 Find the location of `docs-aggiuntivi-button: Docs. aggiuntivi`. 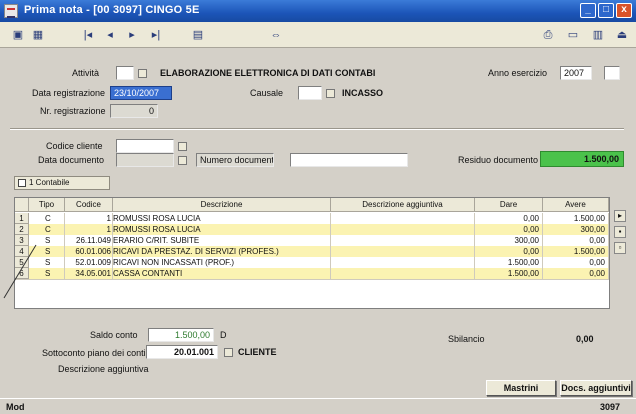

docs-aggiuntivi-button: Docs. aggiuntivi is located at coordinates (596, 388).